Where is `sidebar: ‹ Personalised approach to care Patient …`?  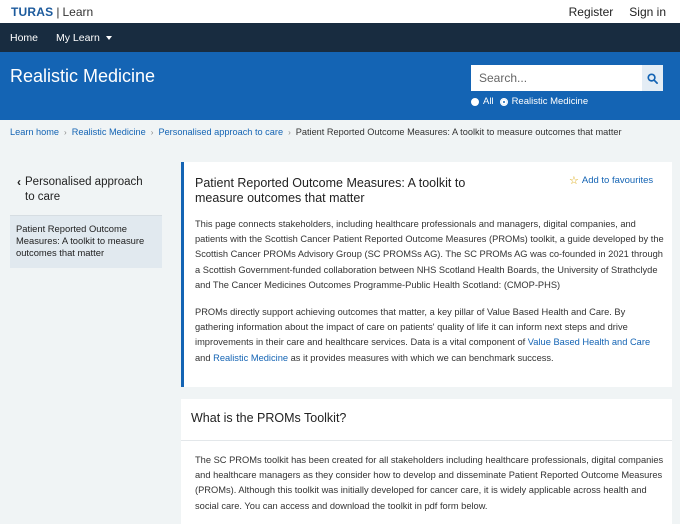
sidebar: ‹ Personalised approach to care Patient … is located at coordinates (86, 221).